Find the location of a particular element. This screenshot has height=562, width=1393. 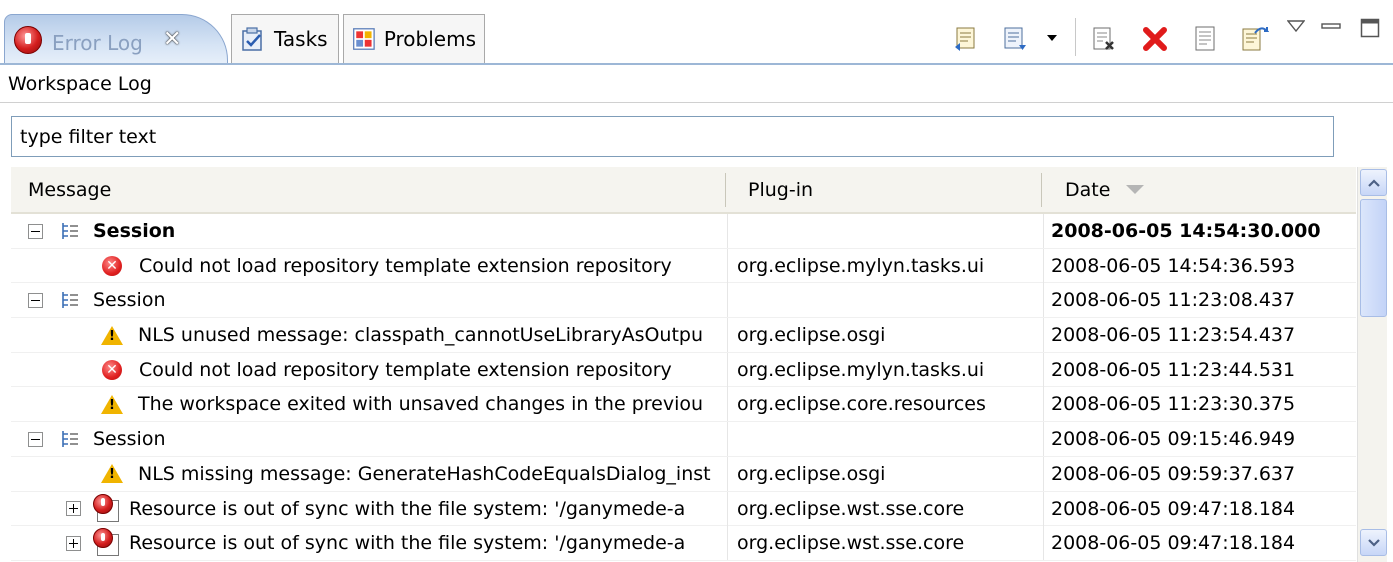

vertical-scrollbar is located at coordinates (1372, 364).